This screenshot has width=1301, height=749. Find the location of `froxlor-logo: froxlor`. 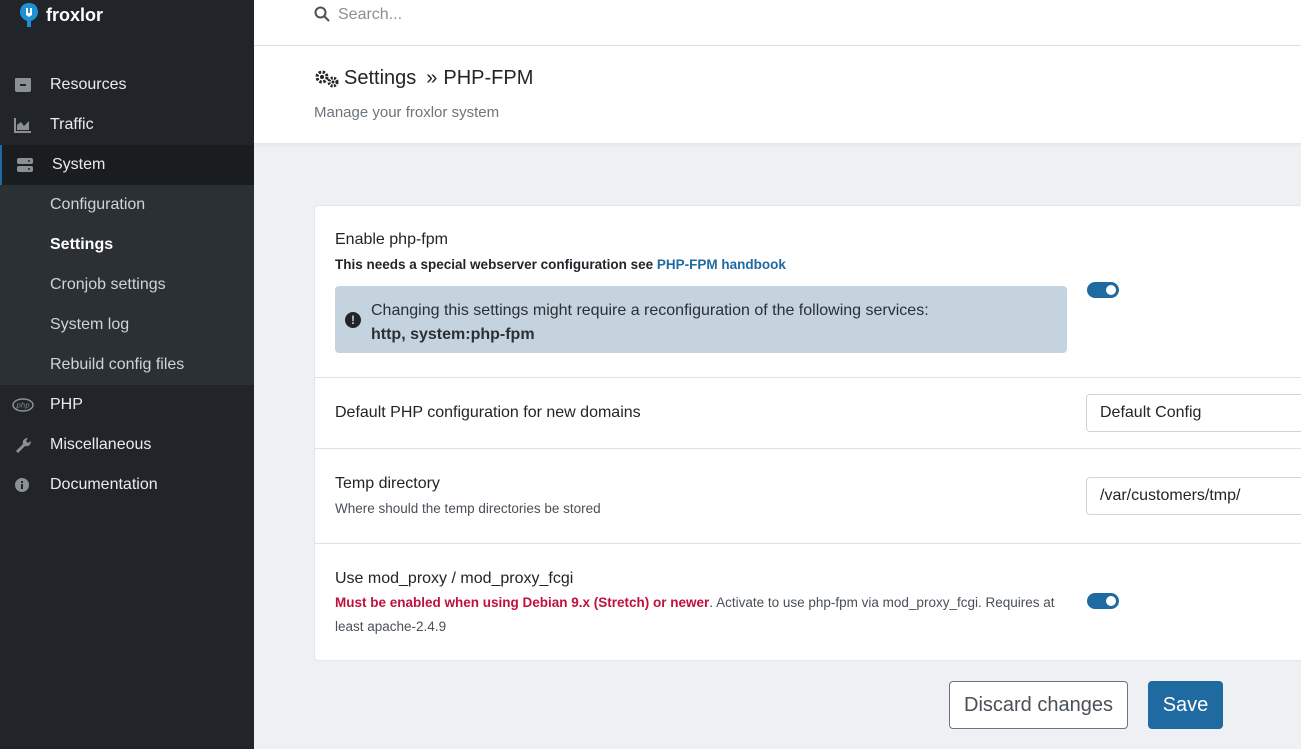

froxlor-logo: froxlor is located at coordinates (60, 15).